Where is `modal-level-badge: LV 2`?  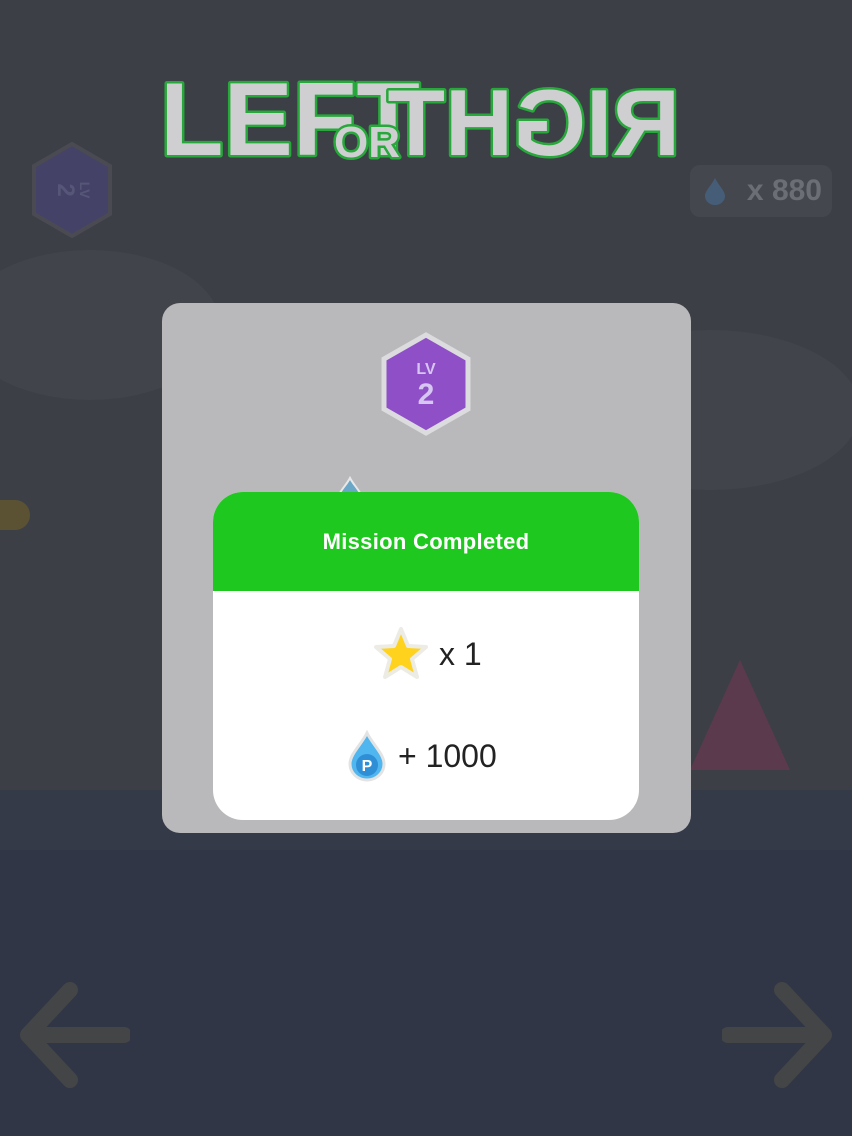 modal-level-badge: LV 2 is located at coordinates (426, 384).